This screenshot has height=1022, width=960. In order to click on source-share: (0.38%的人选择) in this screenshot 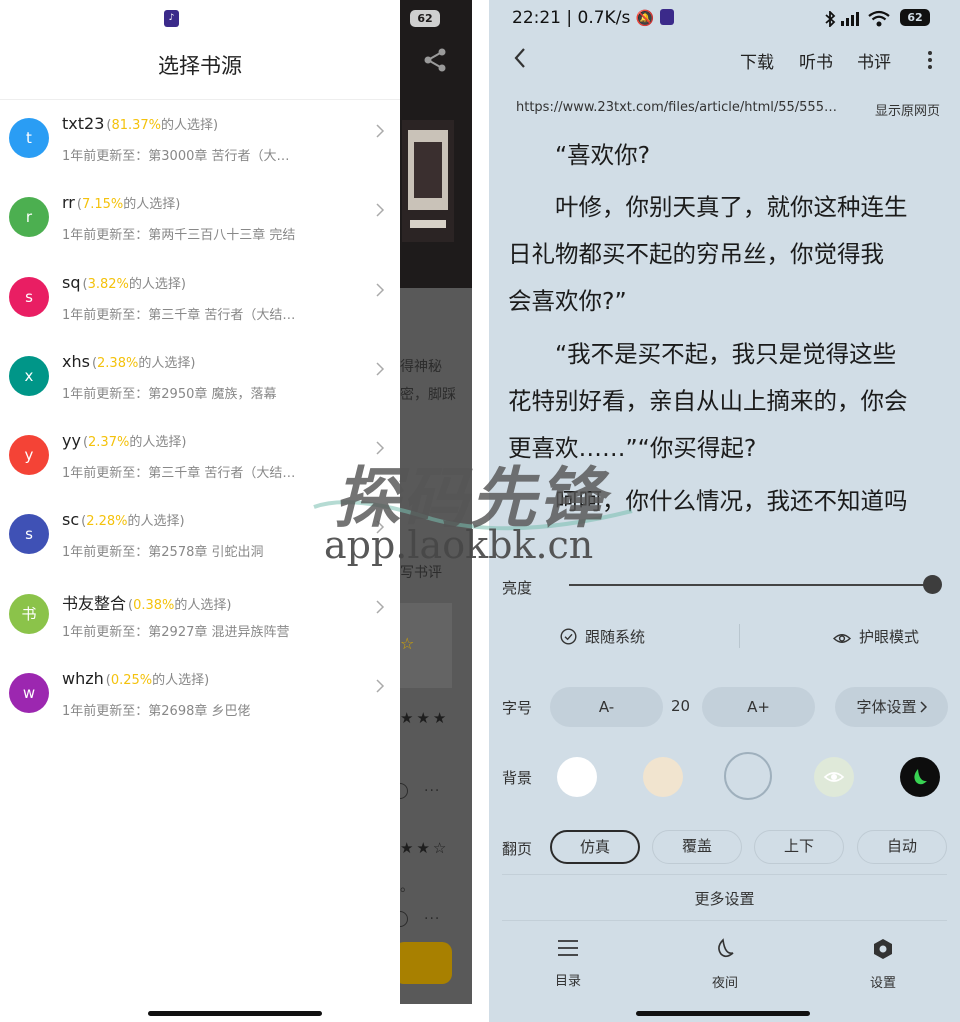, I will do `click(180, 605)`.